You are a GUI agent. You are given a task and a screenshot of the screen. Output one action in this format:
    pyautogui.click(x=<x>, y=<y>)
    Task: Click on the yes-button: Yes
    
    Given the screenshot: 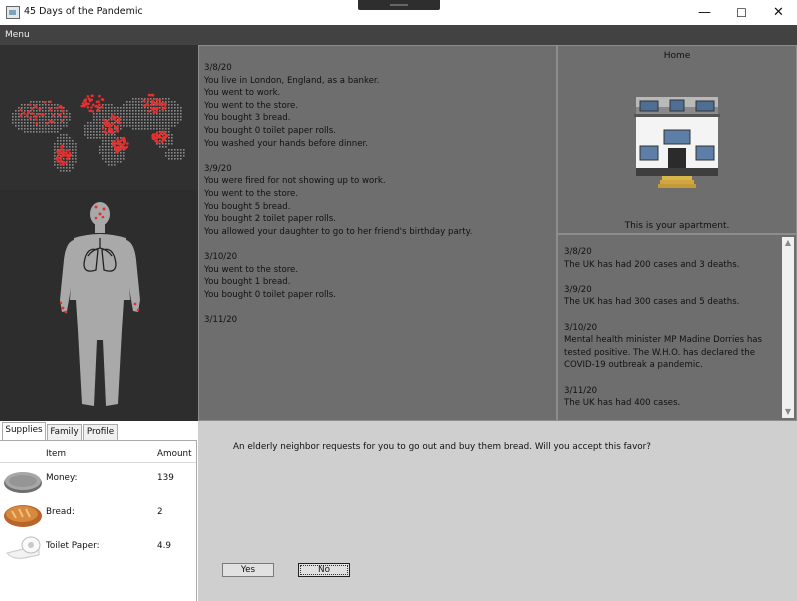 What is the action you would take?
    pyautogui.click(x=248, y=570)
    